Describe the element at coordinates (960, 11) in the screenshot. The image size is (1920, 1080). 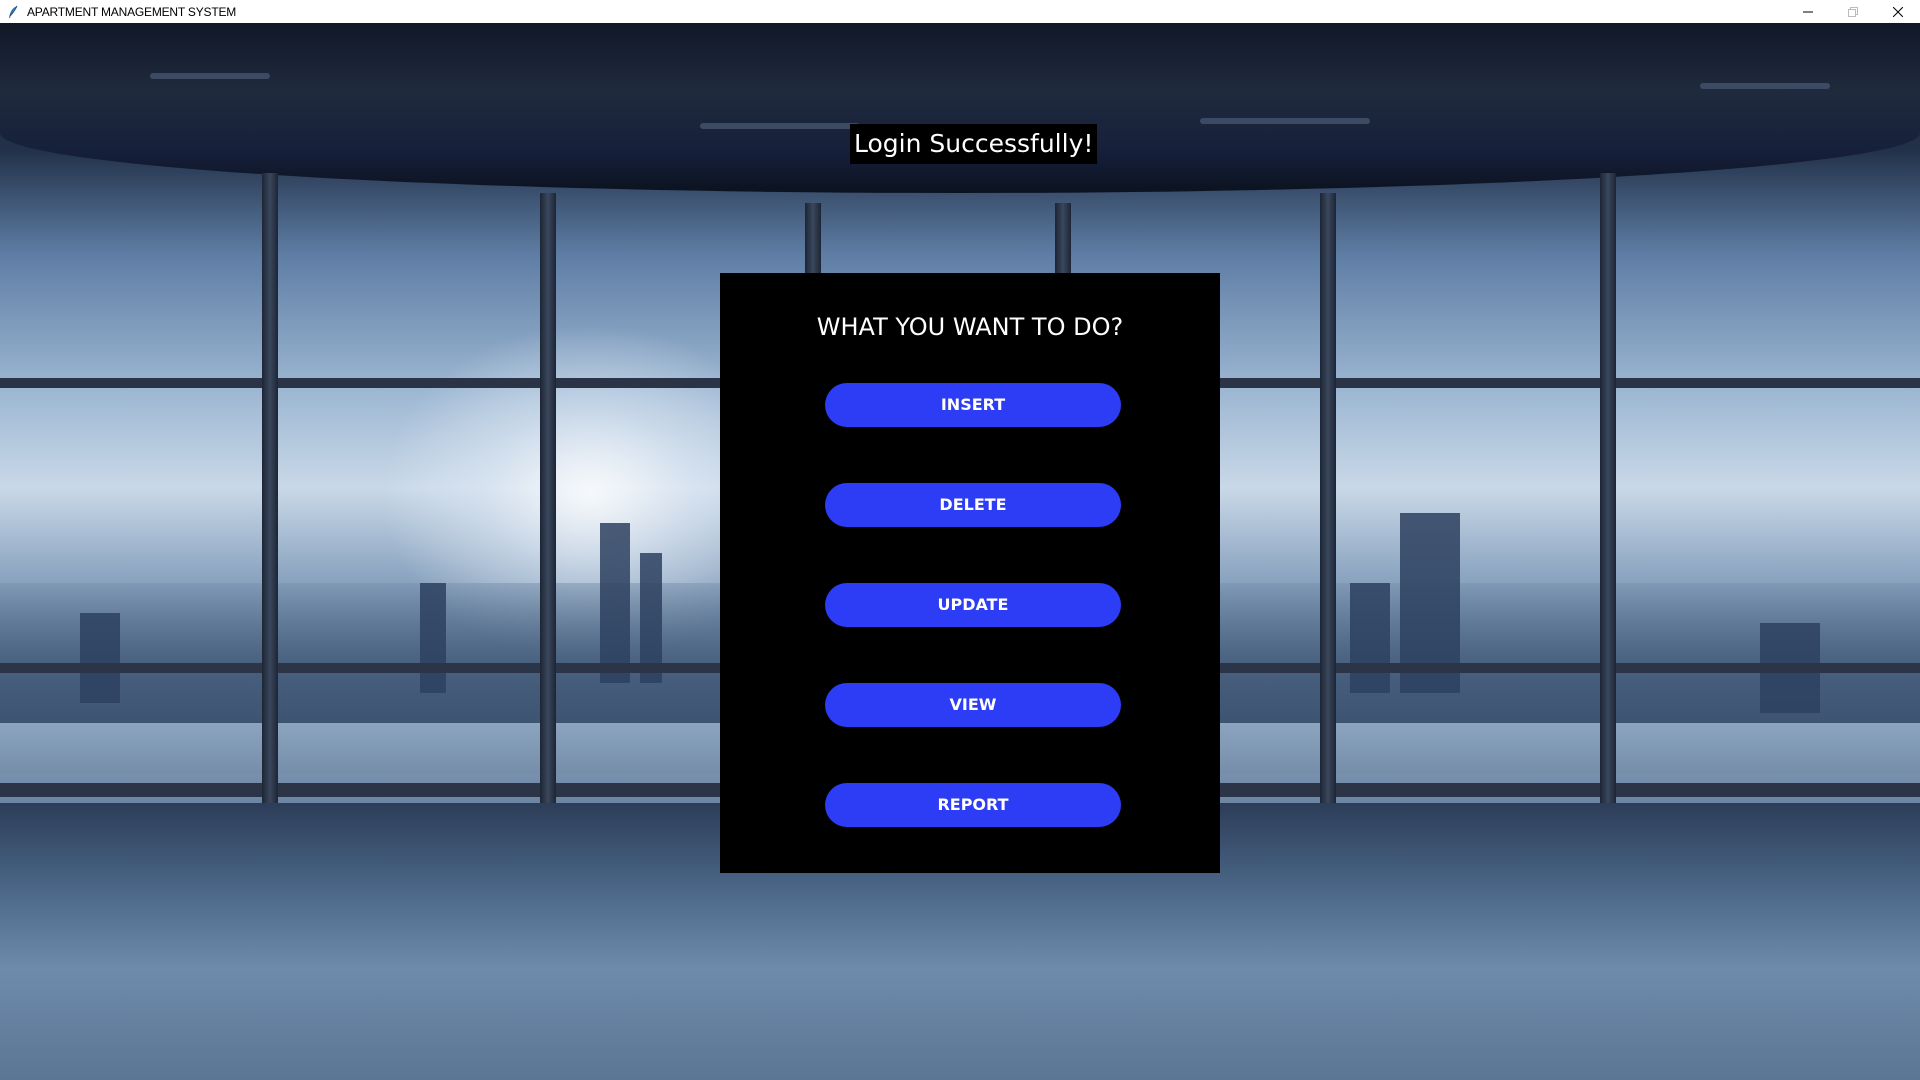
I see `title-bar: APARTMENT MANAGEMENT SYSTEM` at that location.